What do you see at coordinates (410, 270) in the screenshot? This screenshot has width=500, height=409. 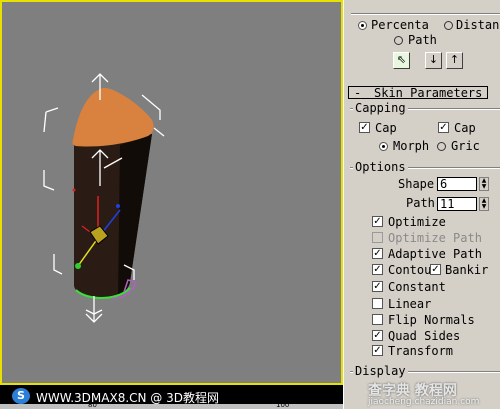 I see `contour-label: Contou` at bounding box center [410, 270].